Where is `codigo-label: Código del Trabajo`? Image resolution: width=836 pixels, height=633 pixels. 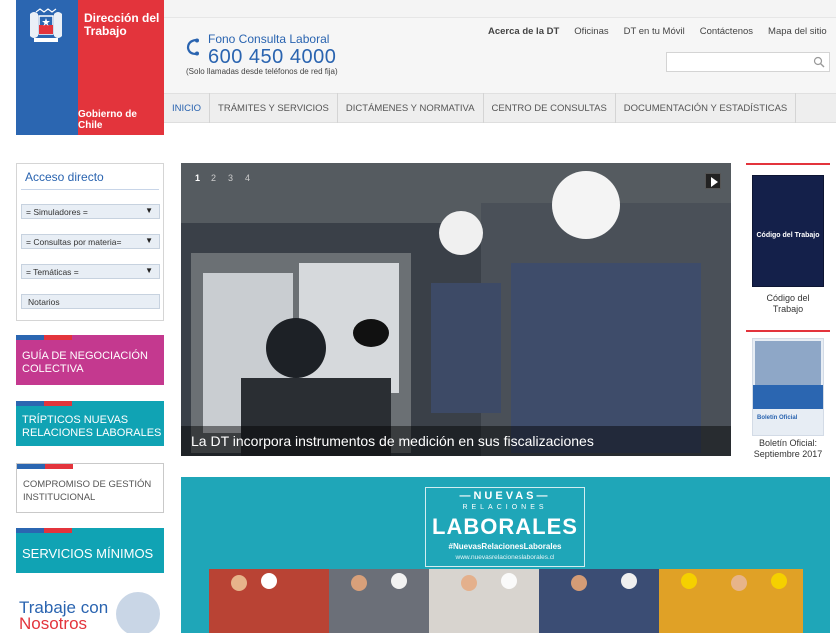 codigo-label: Código del Trabajo is located at coordinates (788, 303).